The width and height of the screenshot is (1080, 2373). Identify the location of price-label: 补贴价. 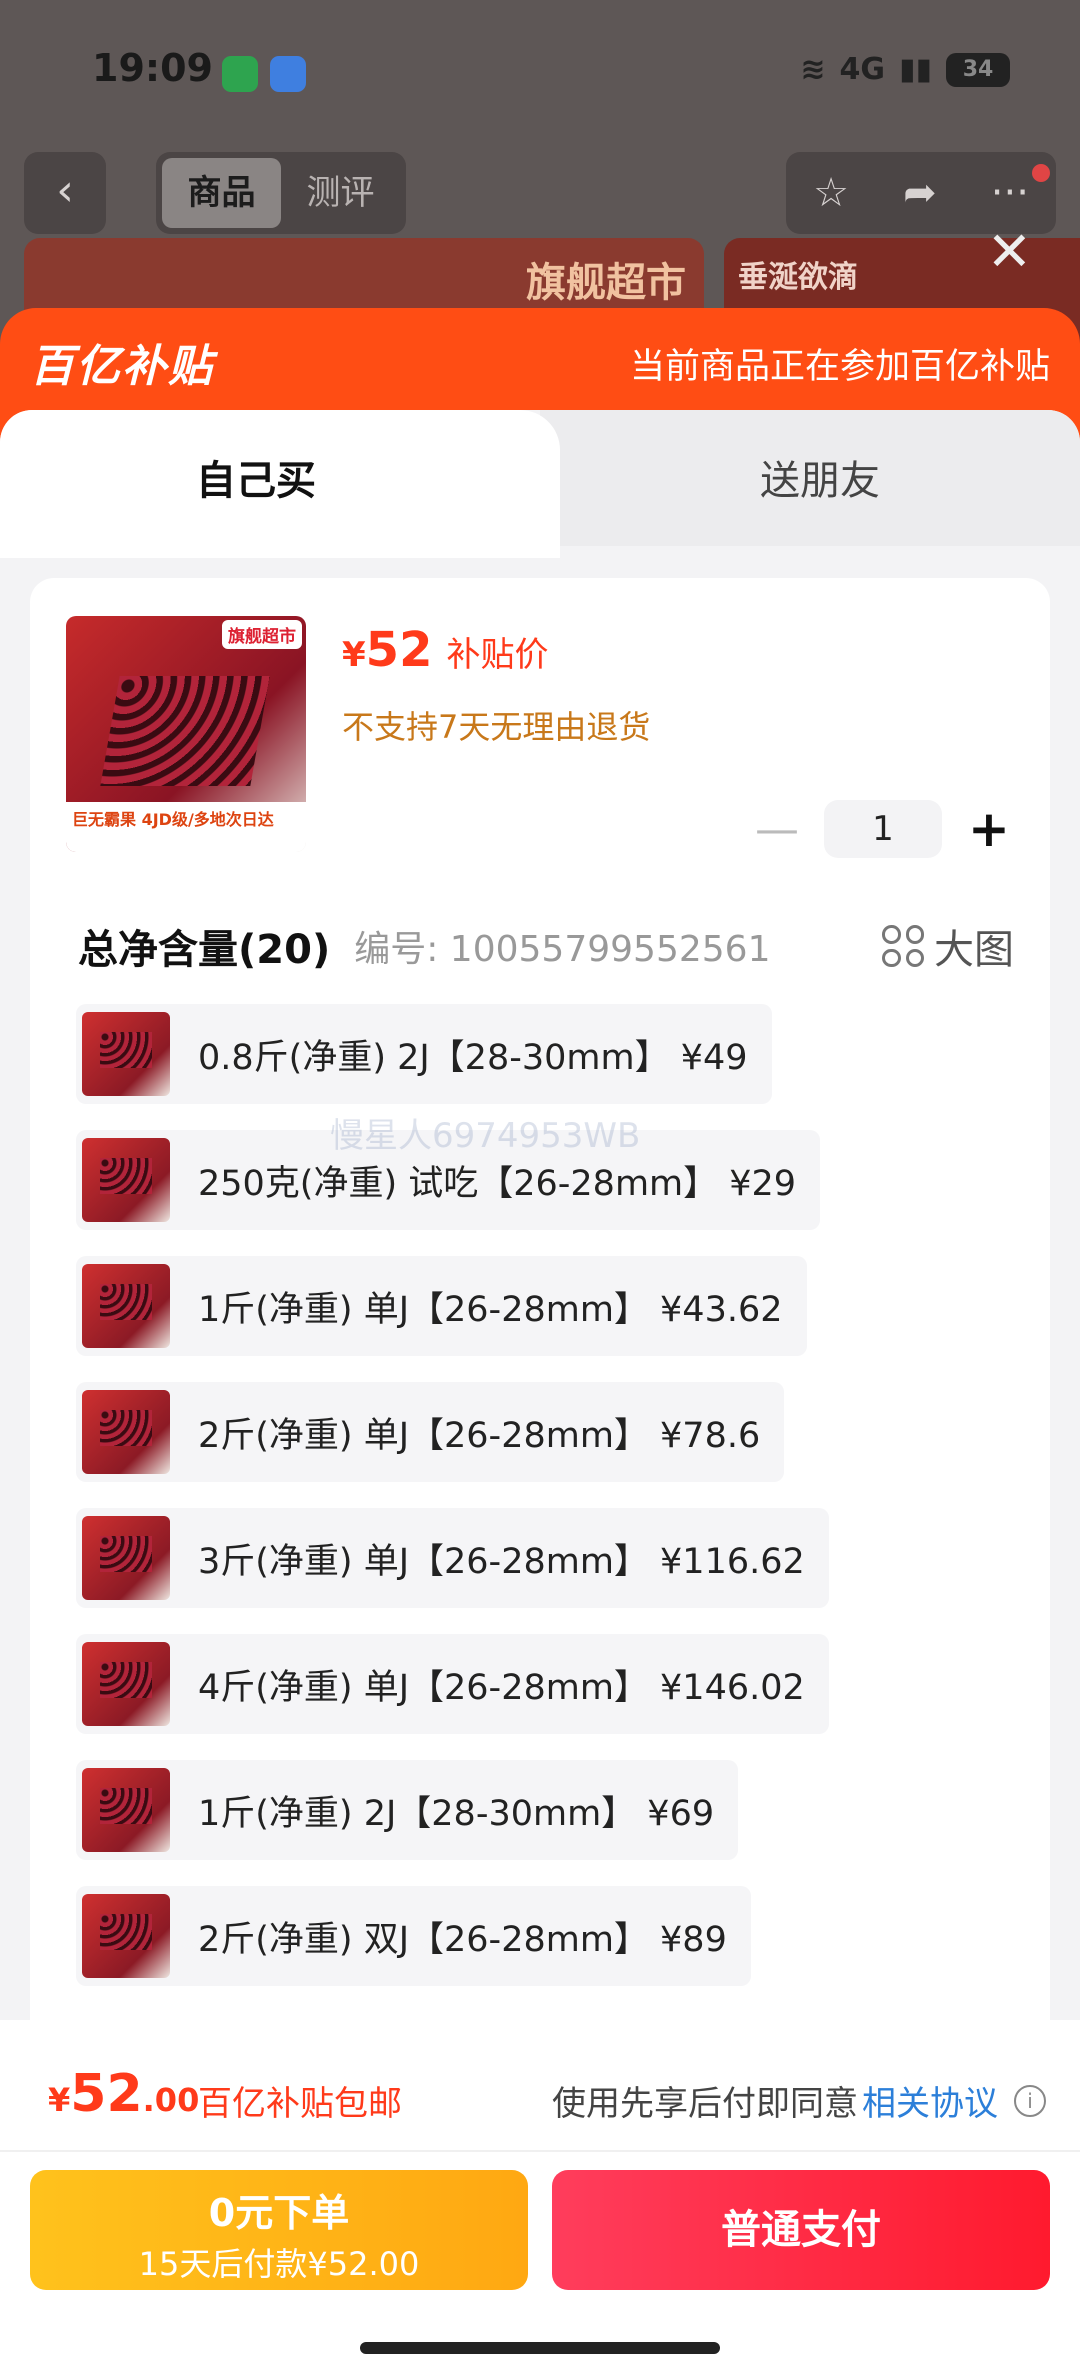
(497, 655).